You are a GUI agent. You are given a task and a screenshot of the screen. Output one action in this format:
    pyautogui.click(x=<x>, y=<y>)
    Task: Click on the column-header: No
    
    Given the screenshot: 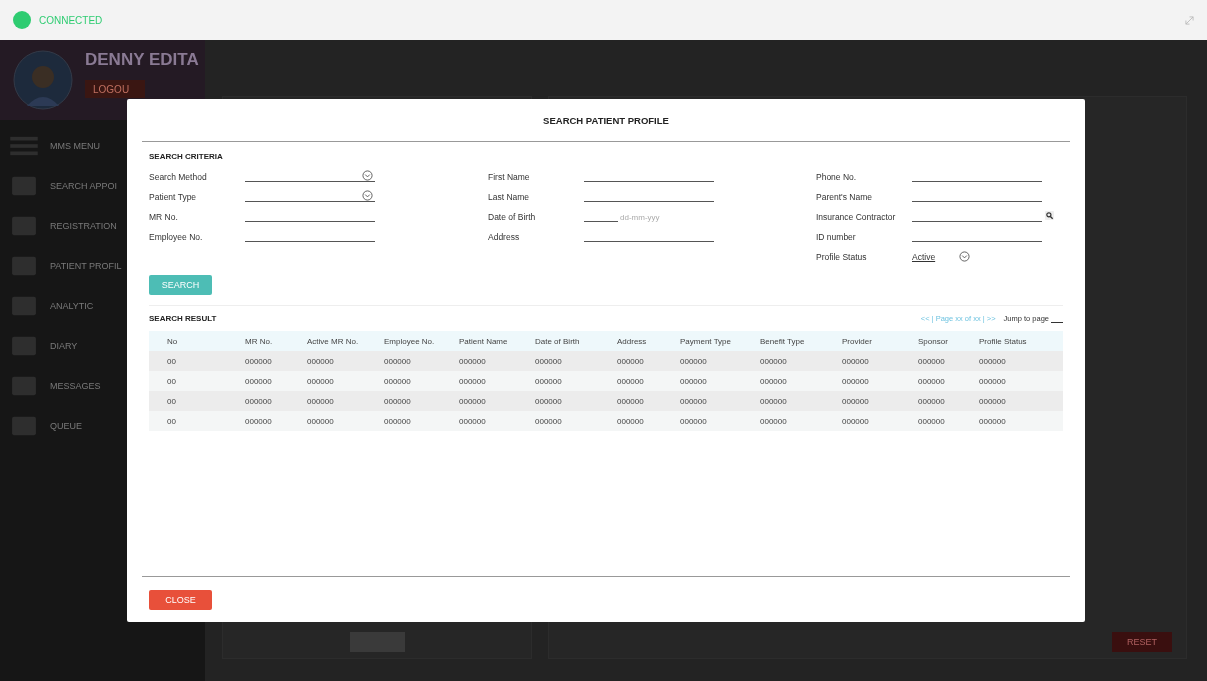 What is the action you would take?
    pyautogui.click(x=196, y=341)
    